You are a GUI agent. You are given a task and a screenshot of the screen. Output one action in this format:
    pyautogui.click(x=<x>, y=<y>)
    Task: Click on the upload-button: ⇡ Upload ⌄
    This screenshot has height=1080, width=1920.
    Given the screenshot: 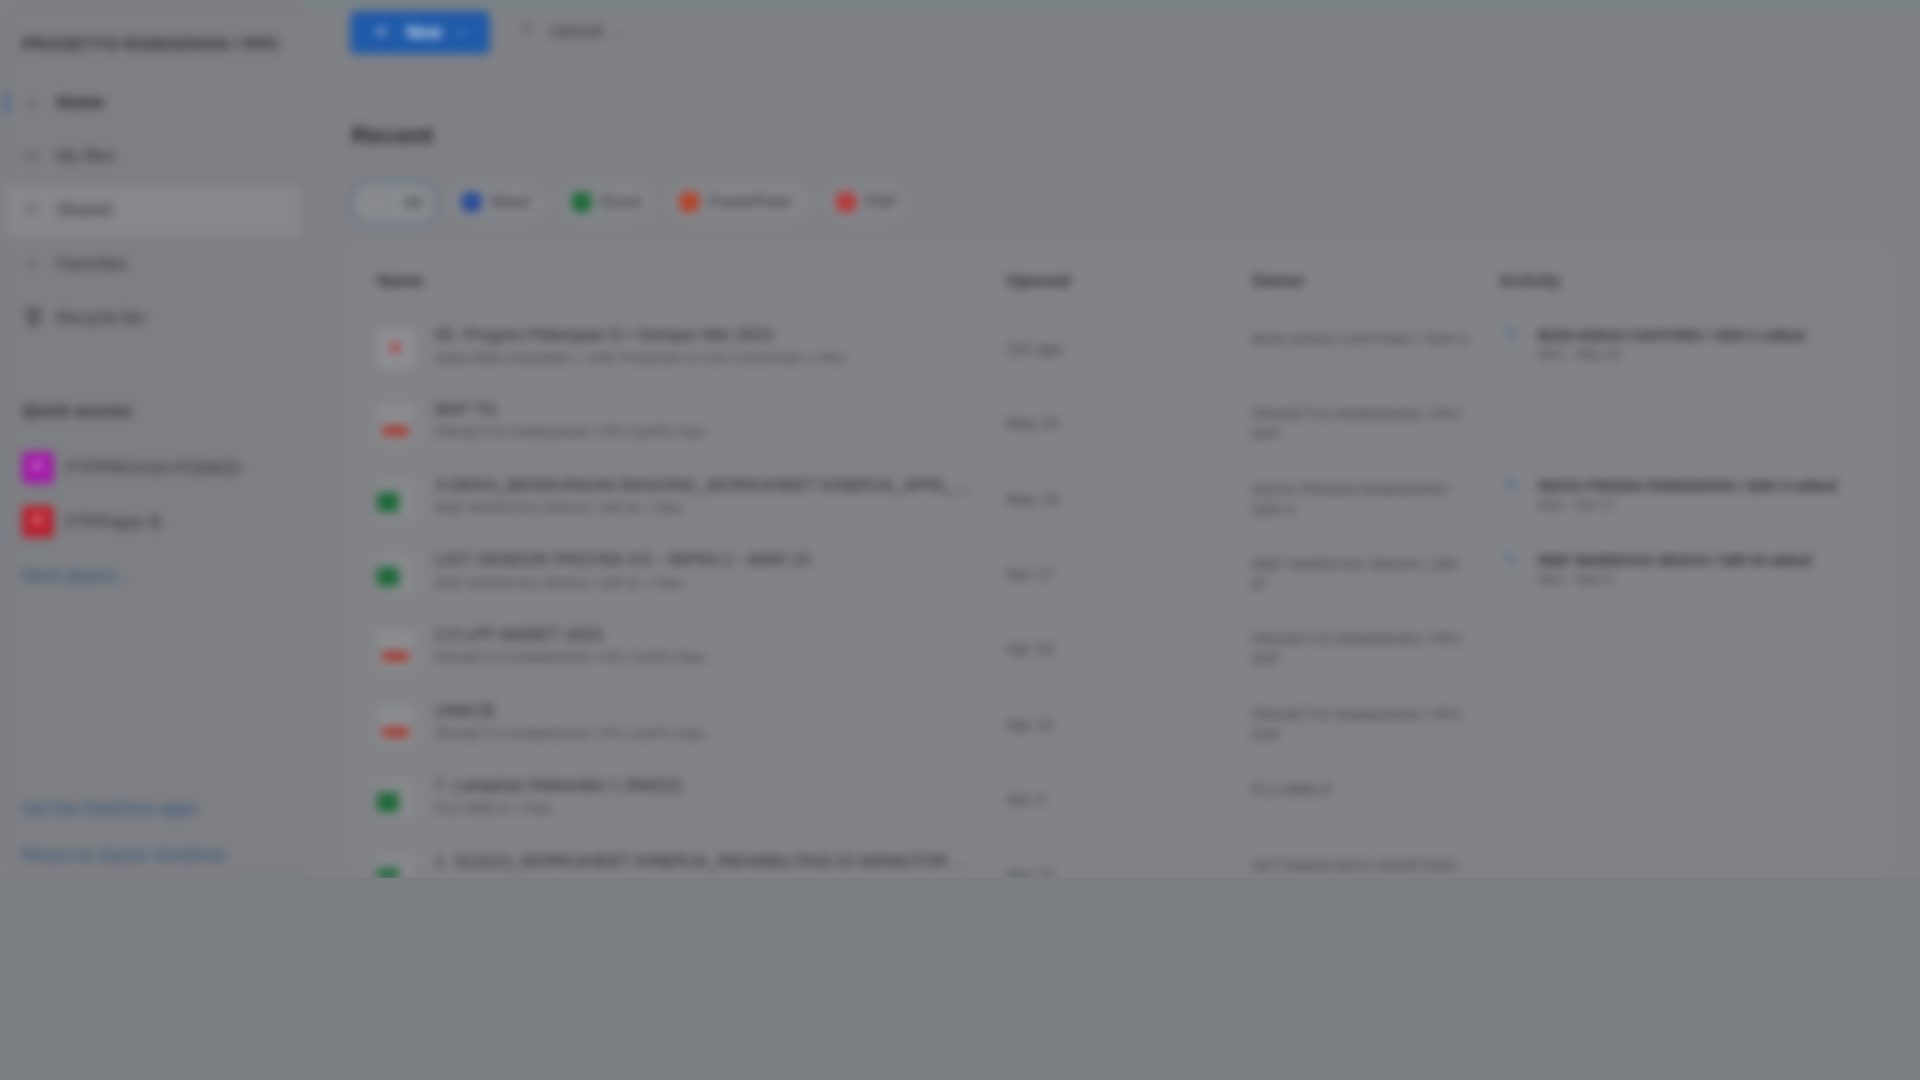 What is the action you would take?
    pyautogui.click(x=571, y=31)
    